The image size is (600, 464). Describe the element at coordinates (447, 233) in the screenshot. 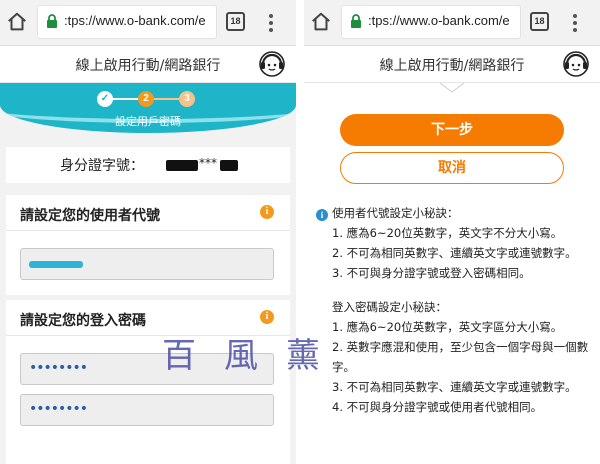

I see `tip-item: 1. 應為6~20位英數字，英文字不分大小寫。` at that location.